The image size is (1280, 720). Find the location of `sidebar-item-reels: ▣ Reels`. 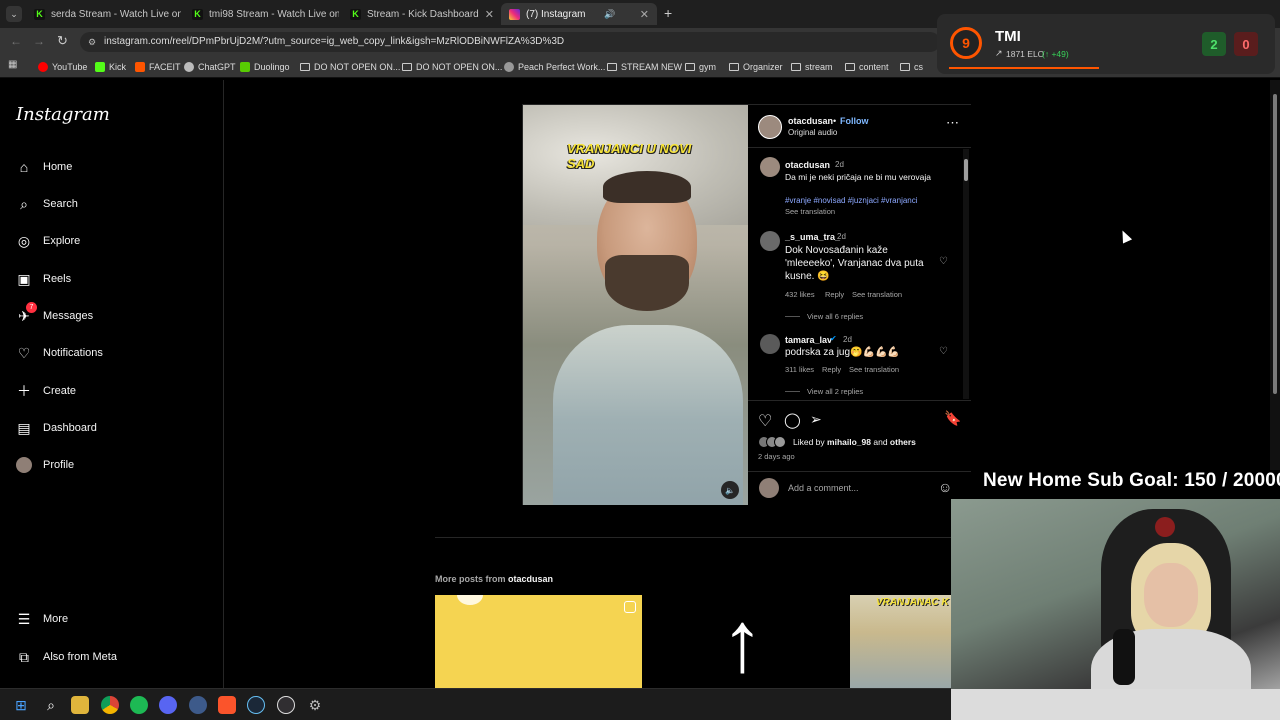

sidebar-item-reels: ▣ Reels is located at coordinates (116, 279).